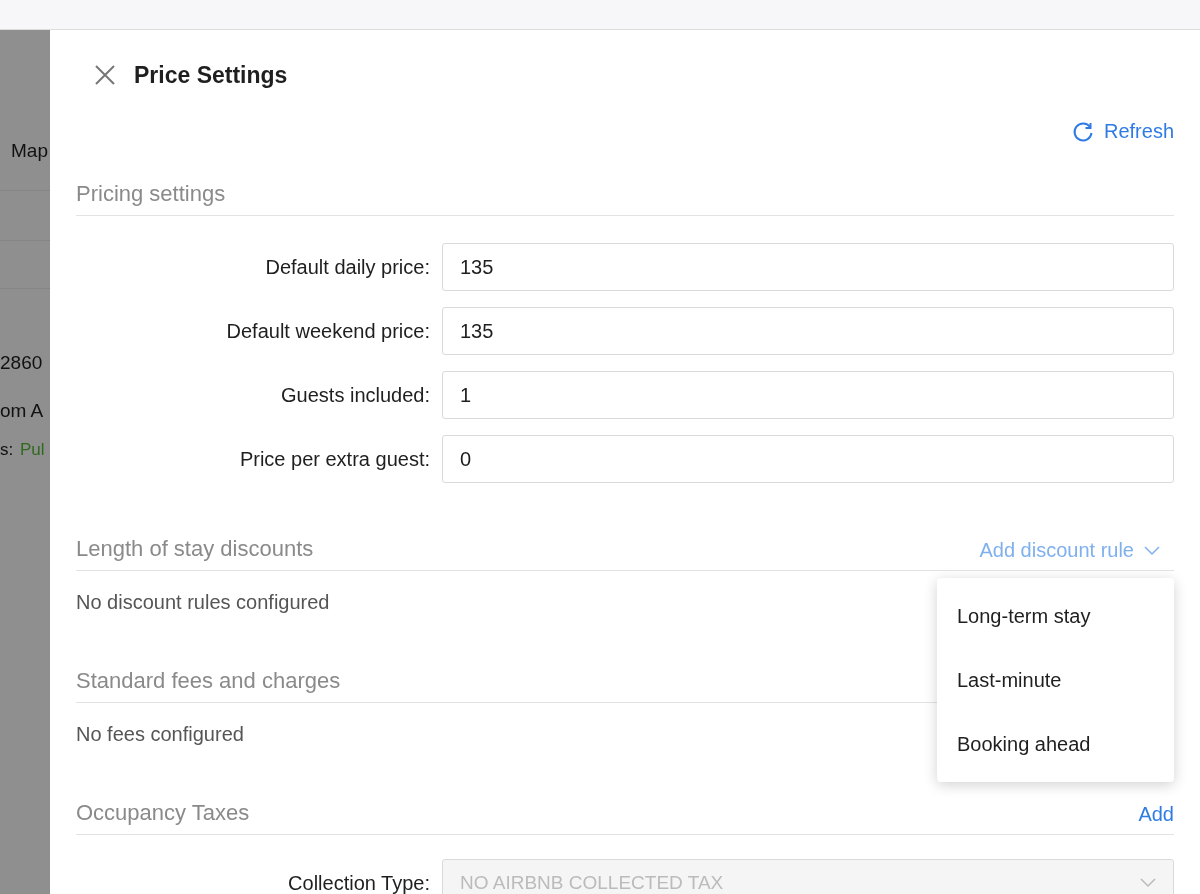  I want to click on backdrop-text: 2860, so click(21, 363).